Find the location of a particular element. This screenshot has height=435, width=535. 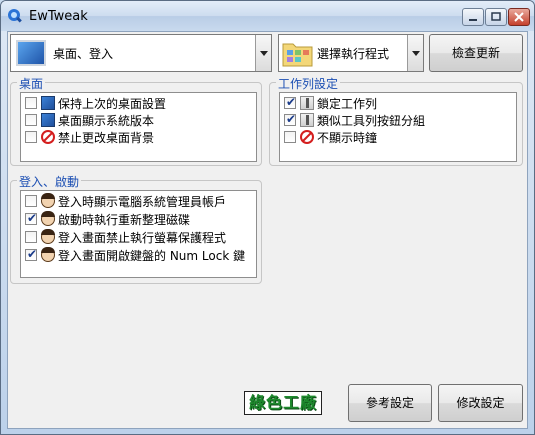

option-label: 登入時顯示電腦系統管理員帳戶 is located at coordinates (142, 202).